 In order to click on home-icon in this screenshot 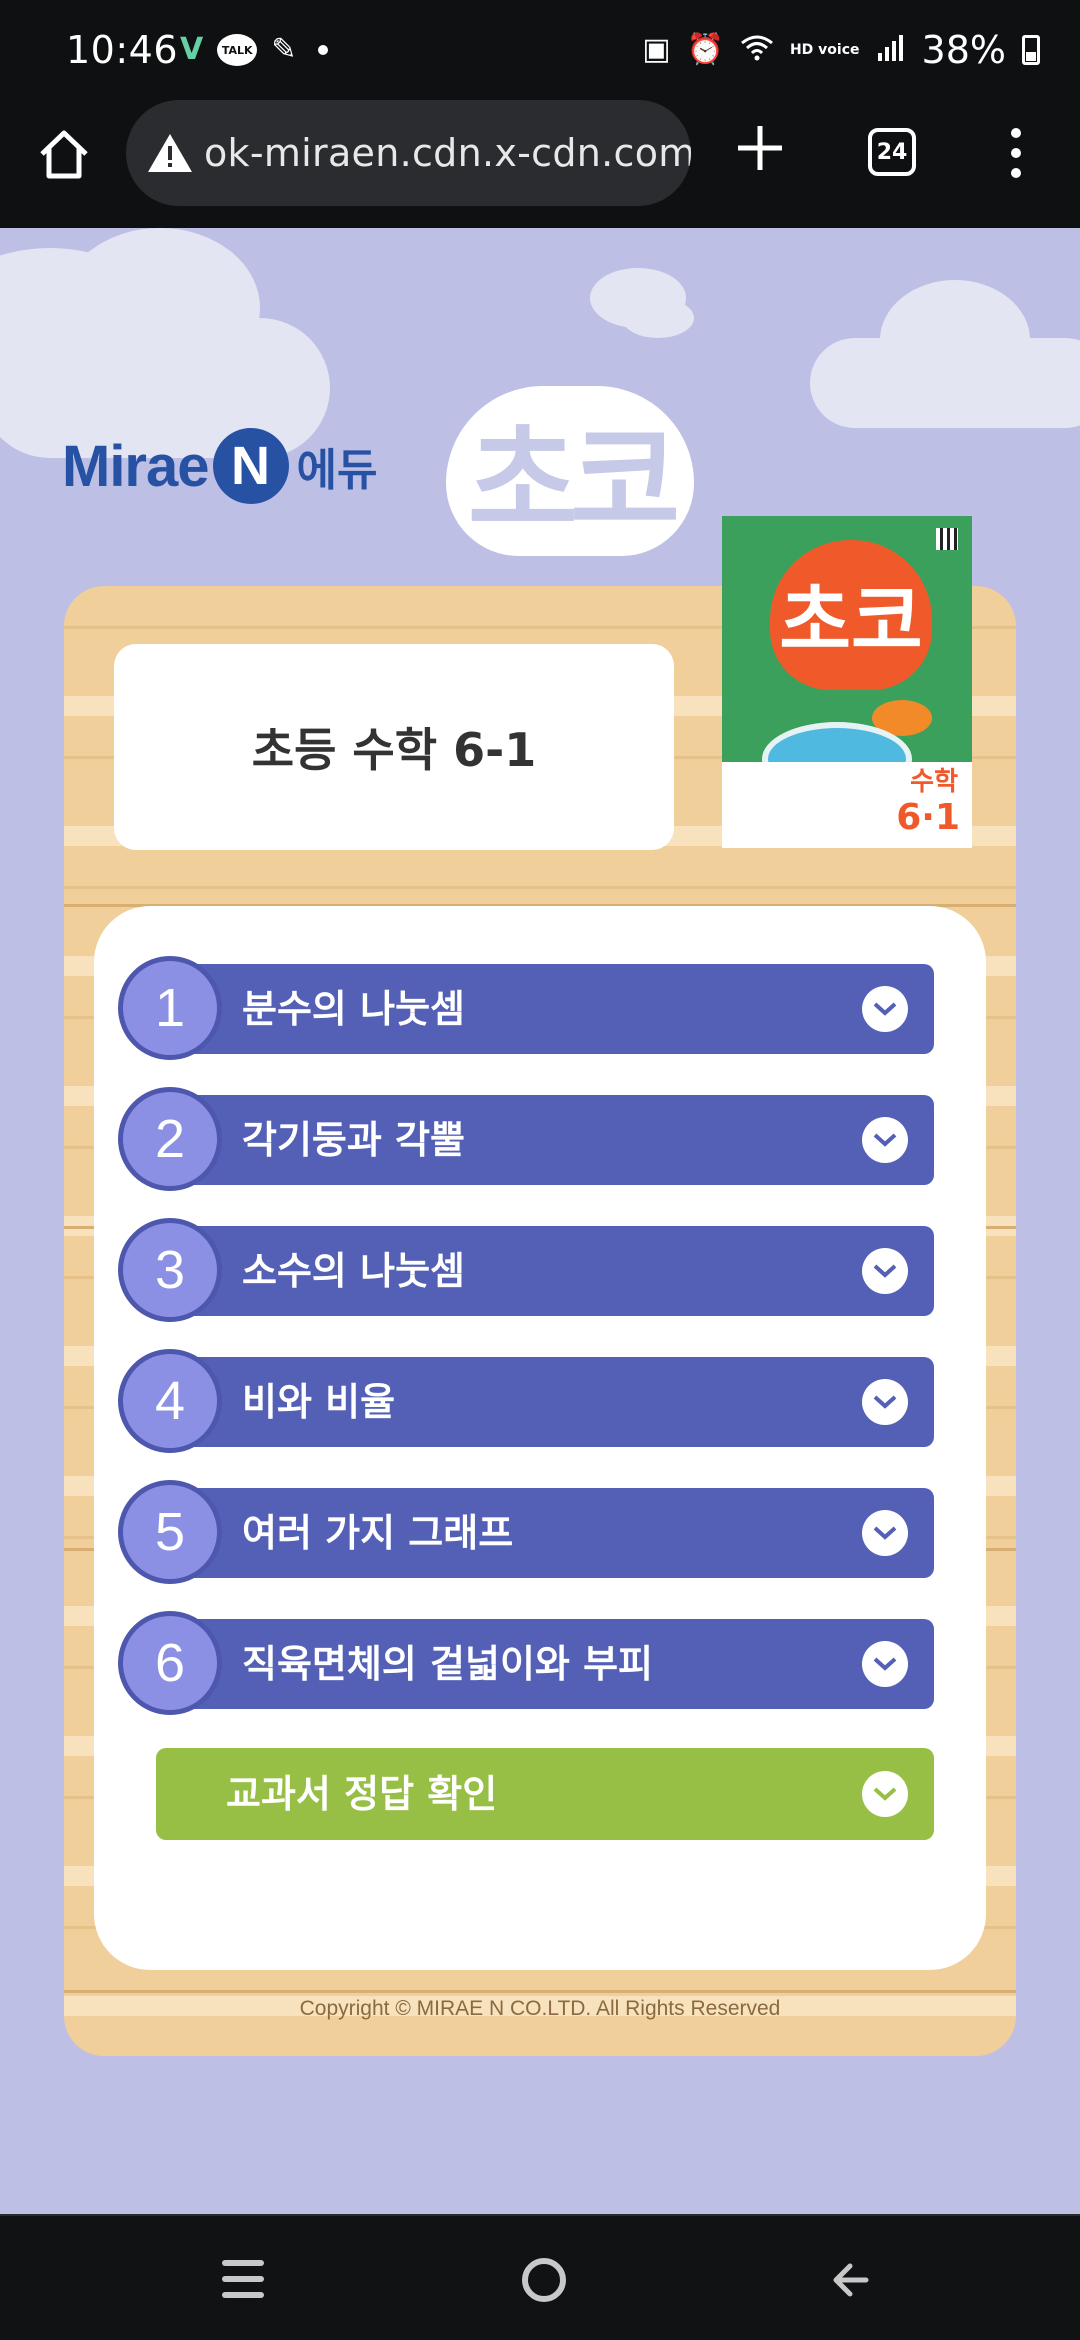, I will do `click(64, 154)`.